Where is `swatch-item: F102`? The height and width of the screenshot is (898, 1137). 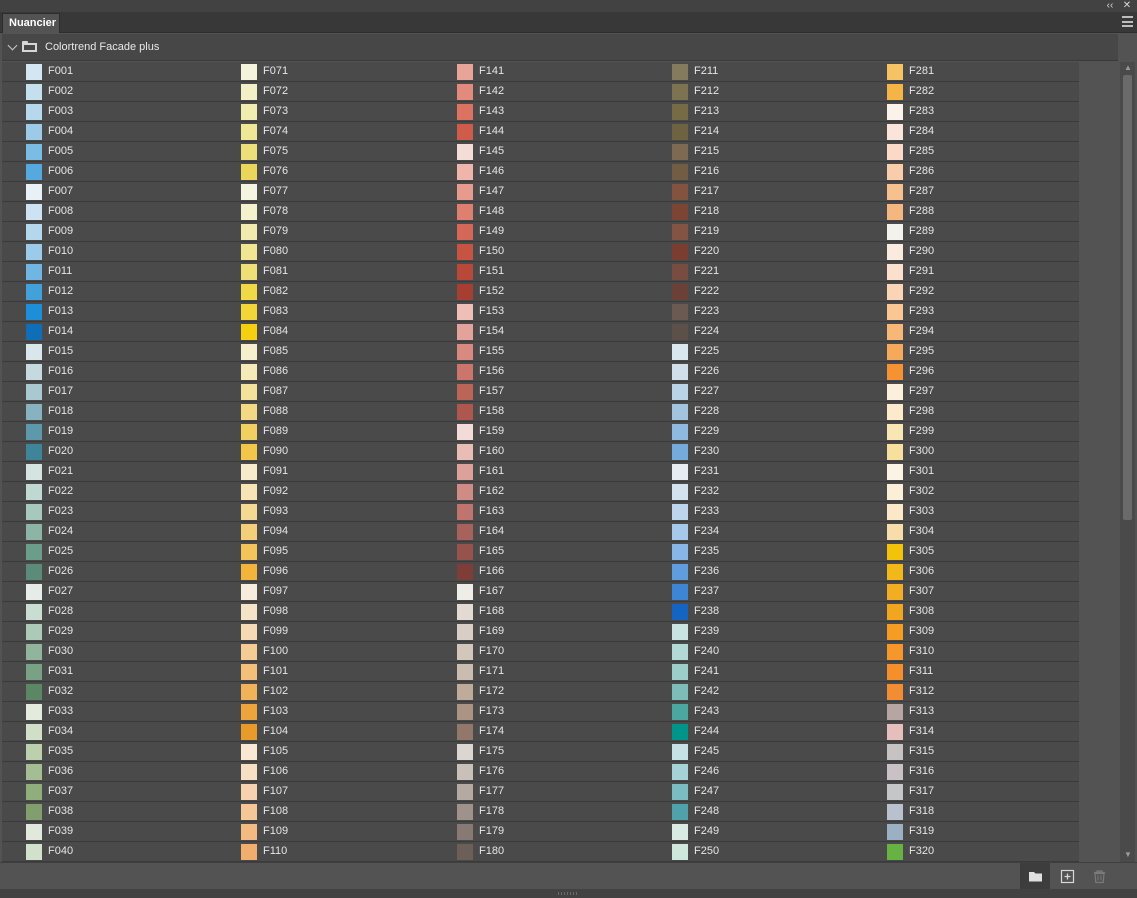 swatch-item: F102 is located at coordinates (325, 692).